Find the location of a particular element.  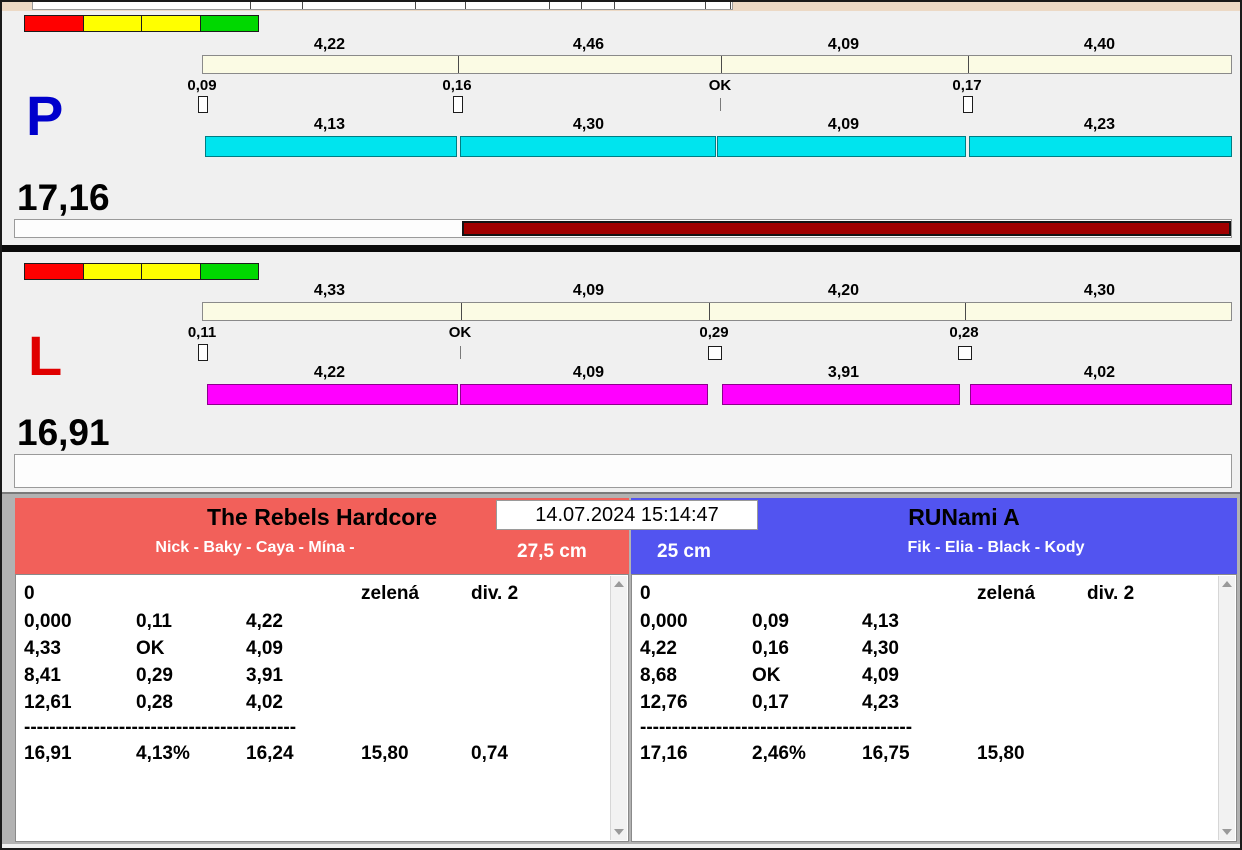

result-cell: 0,29 is located at coordinates (154, 675).